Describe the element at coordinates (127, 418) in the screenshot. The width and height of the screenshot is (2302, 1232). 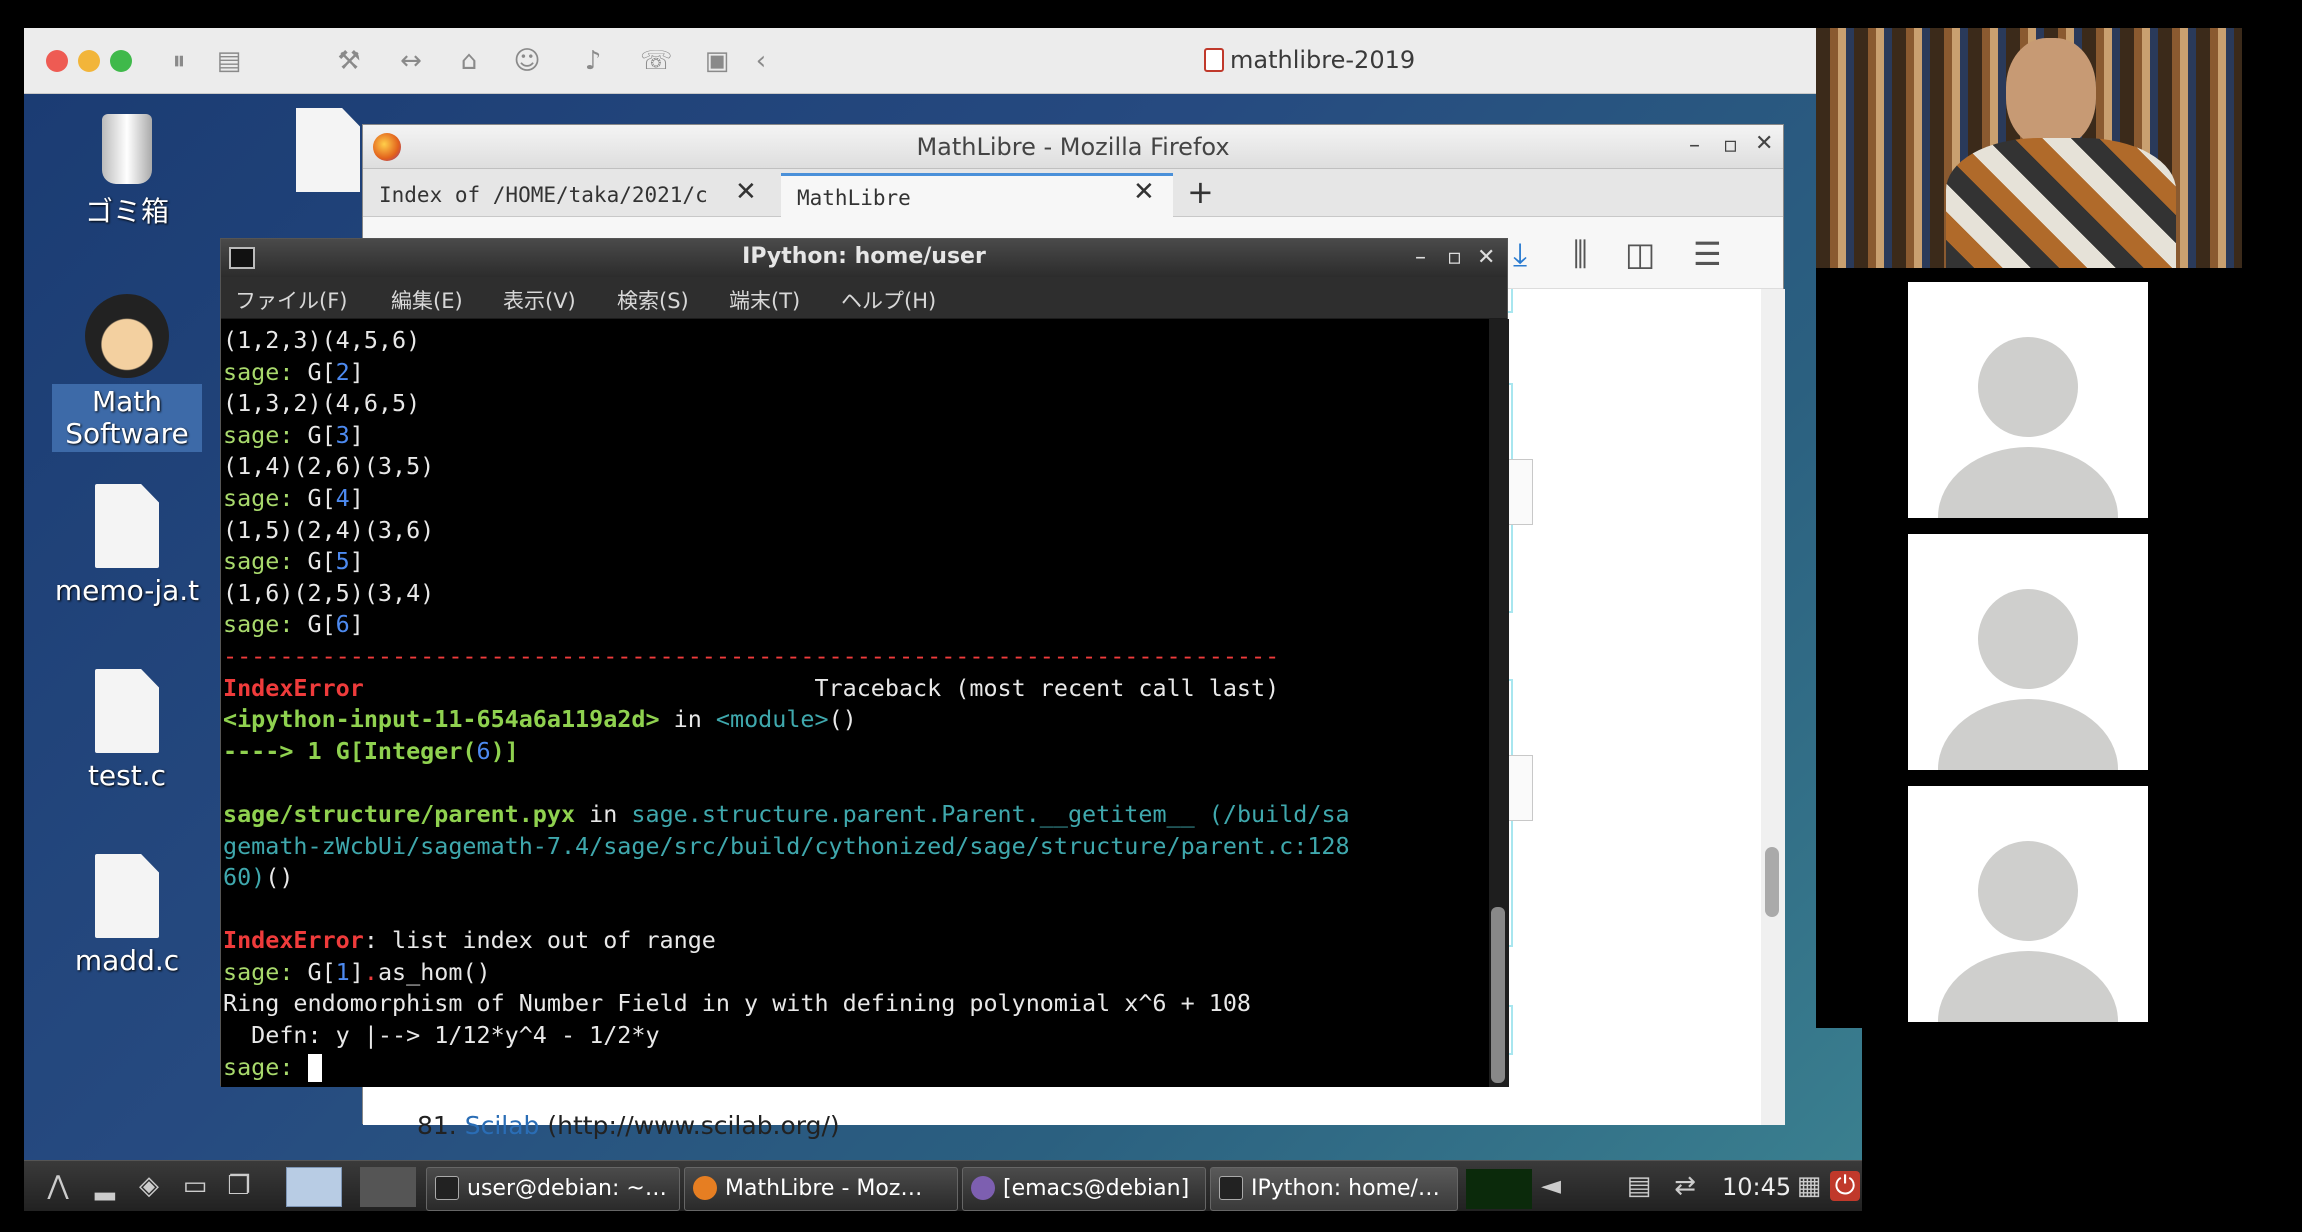
I see `desktop-icon-label: Math Software` at that location.